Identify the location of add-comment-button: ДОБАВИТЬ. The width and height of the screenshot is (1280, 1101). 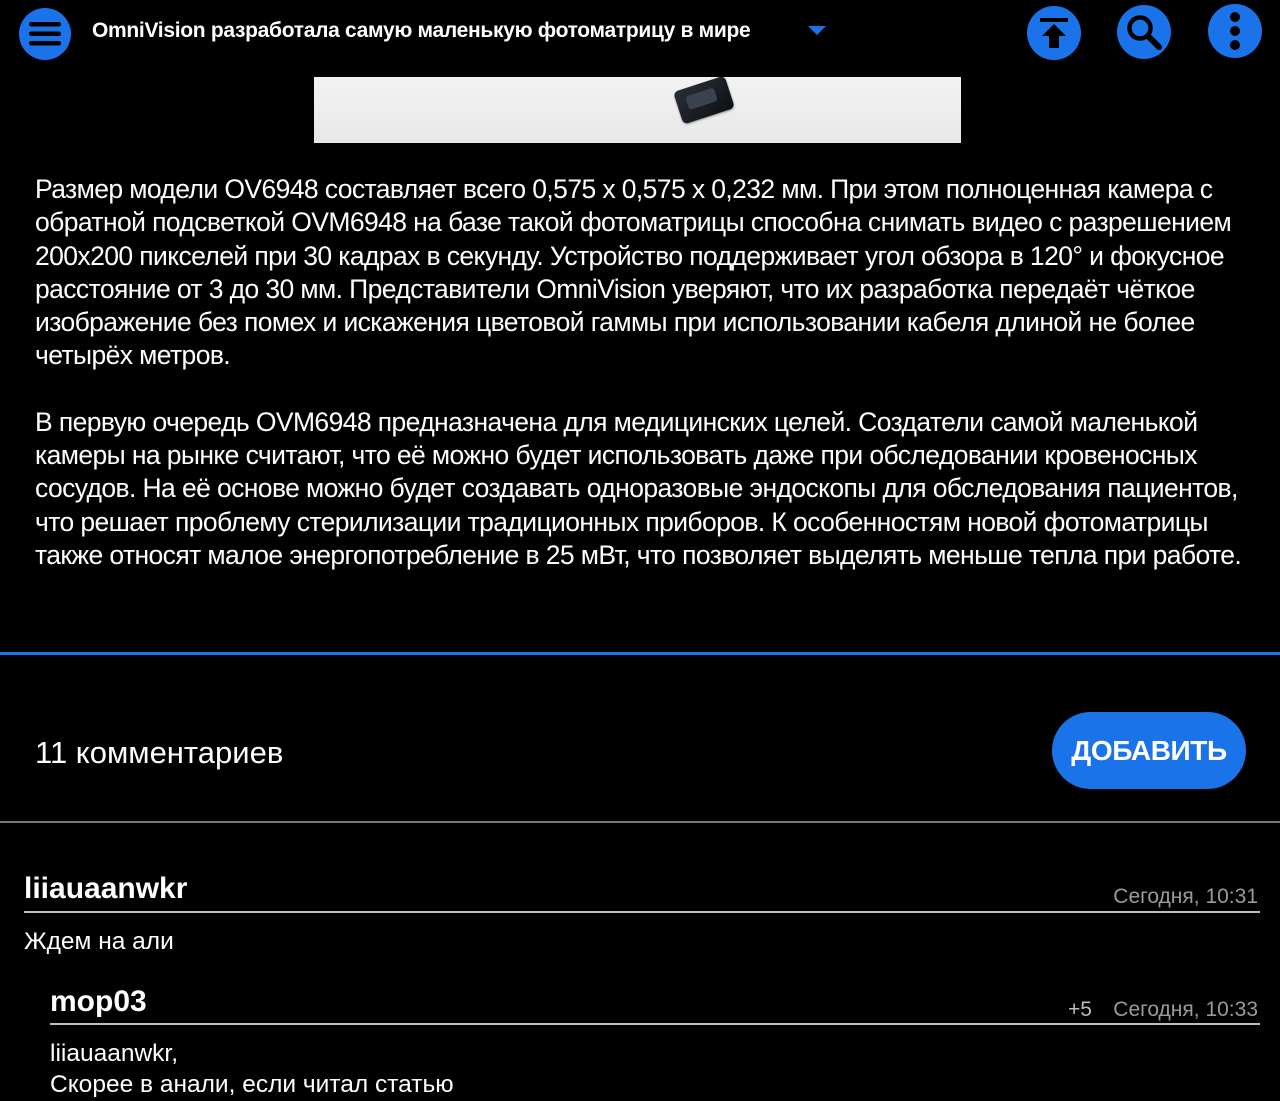
(1149, 750).